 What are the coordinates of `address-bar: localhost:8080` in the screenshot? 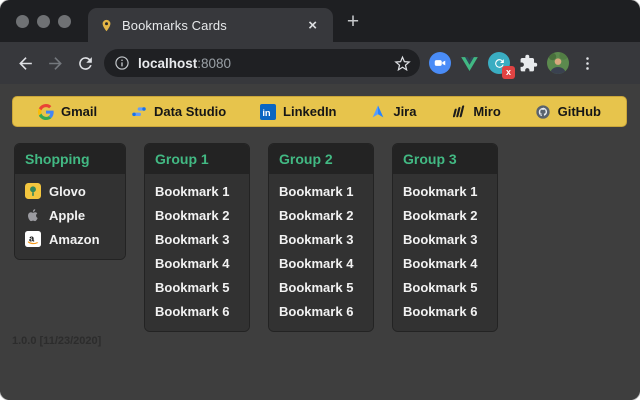 It's located at (262, 63).